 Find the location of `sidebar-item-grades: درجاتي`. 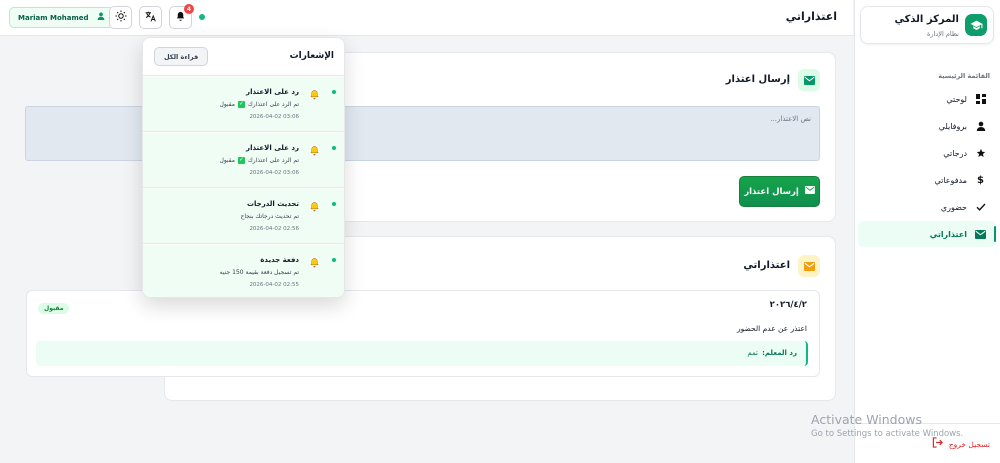

sidebar-item-grades: درجاتي is located at coordinates (927, 153).